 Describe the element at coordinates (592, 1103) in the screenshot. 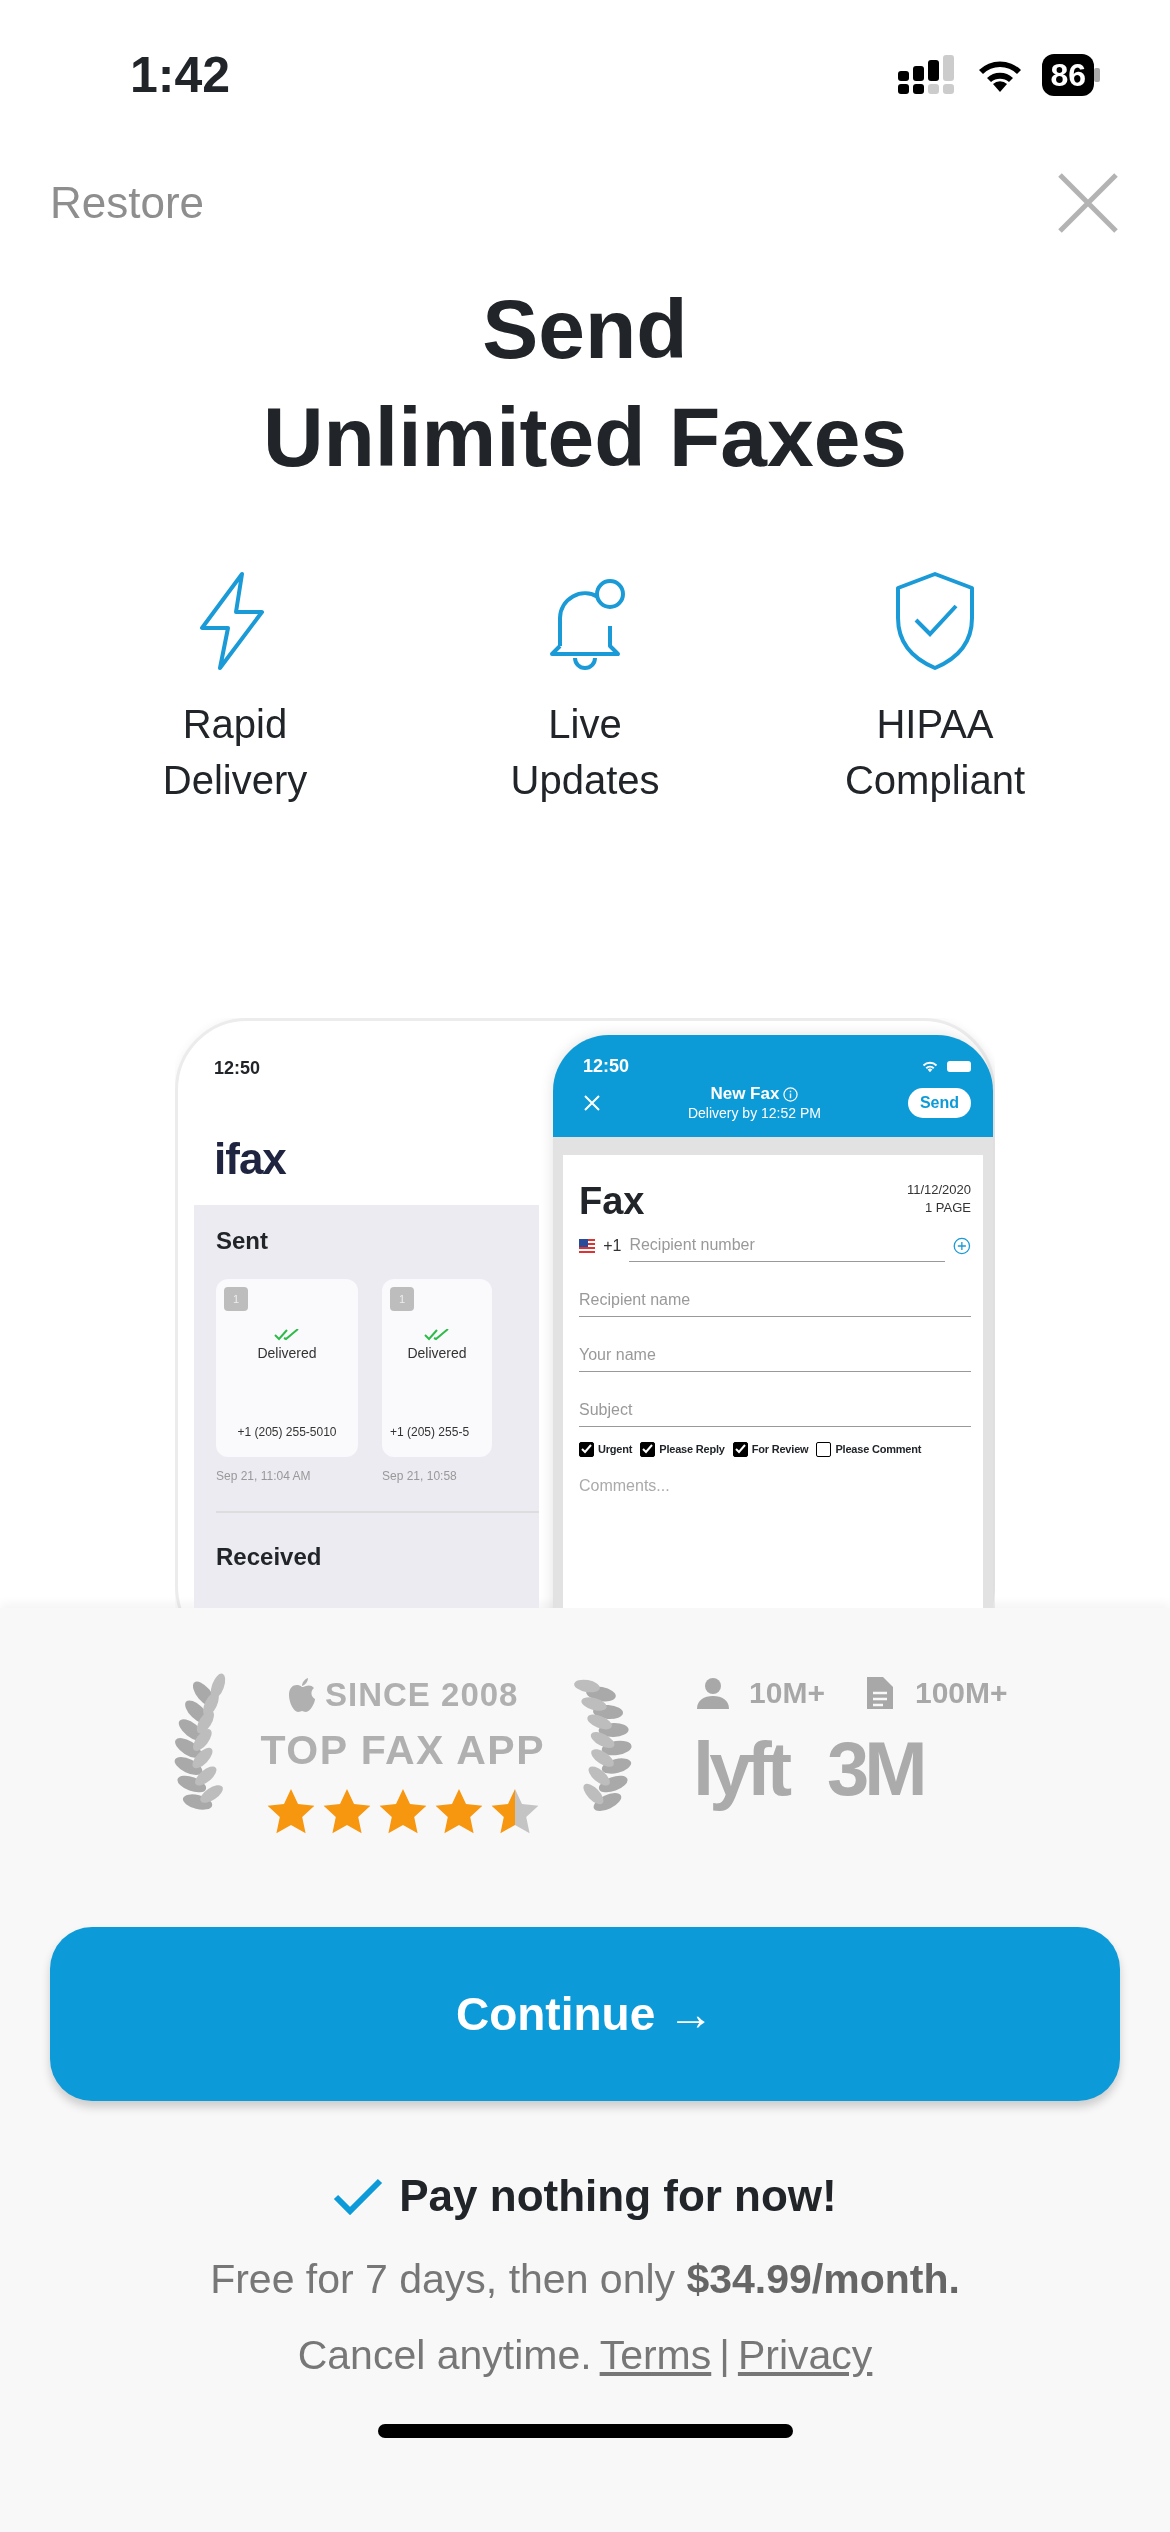

I see `close-icon` at that location.